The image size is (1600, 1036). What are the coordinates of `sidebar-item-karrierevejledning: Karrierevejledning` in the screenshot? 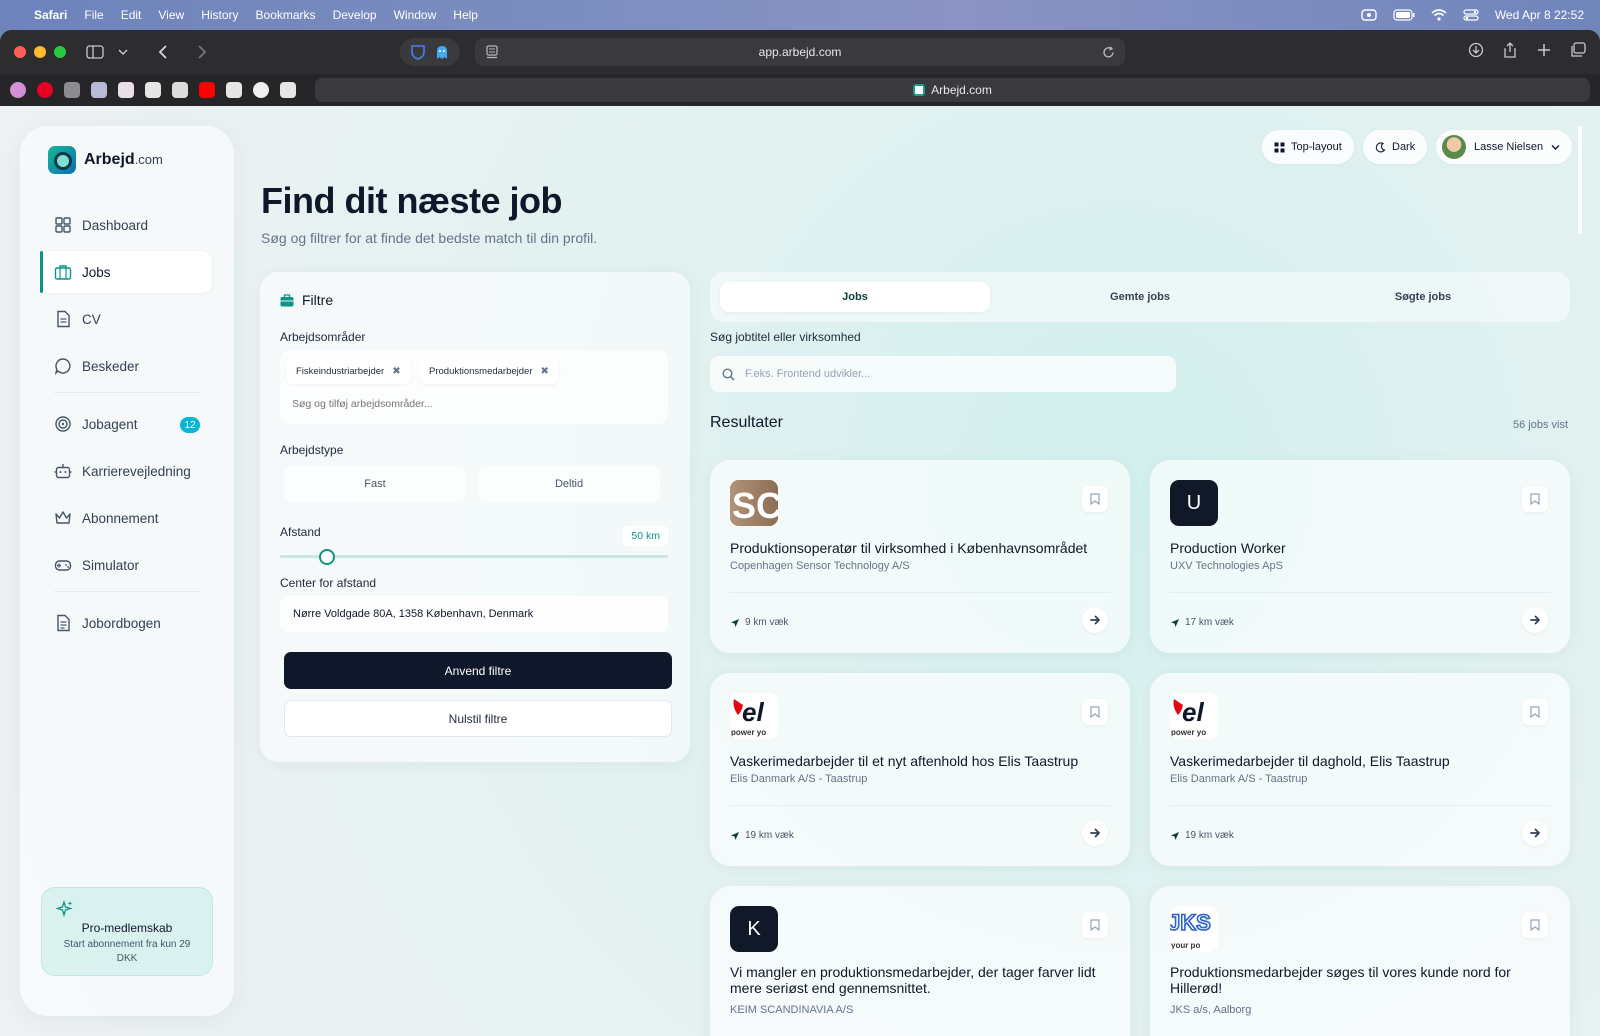 It's located at (127, 471).